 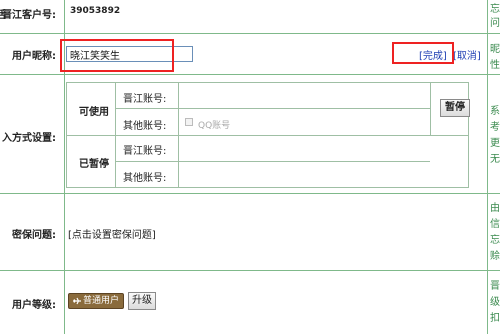 I want to click on done-link-highlight, so click(x=423, y=53).